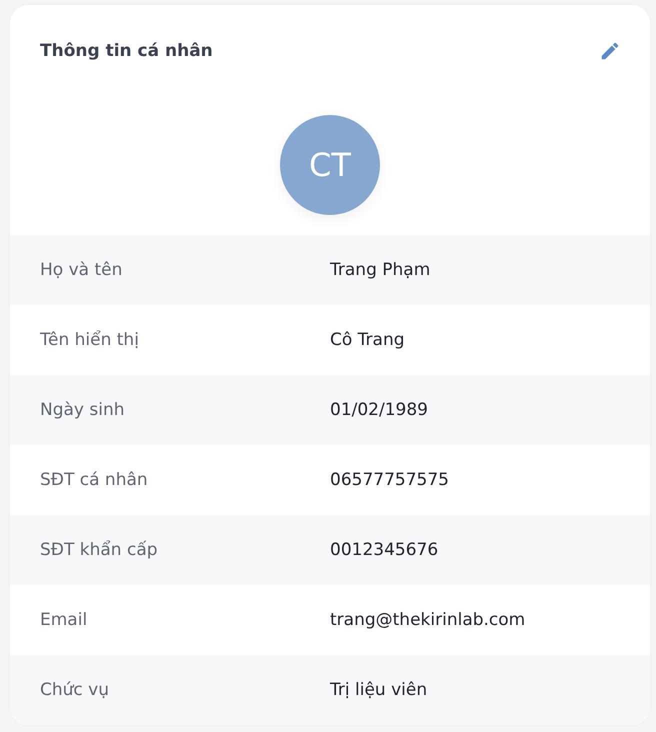 The height and width of the screenshot is (732, 656). What do you see at coordinates (428, 620) in the screenshot?
I see `field-value: trang@thekirinlab.com` at bounding box center [428, 620].